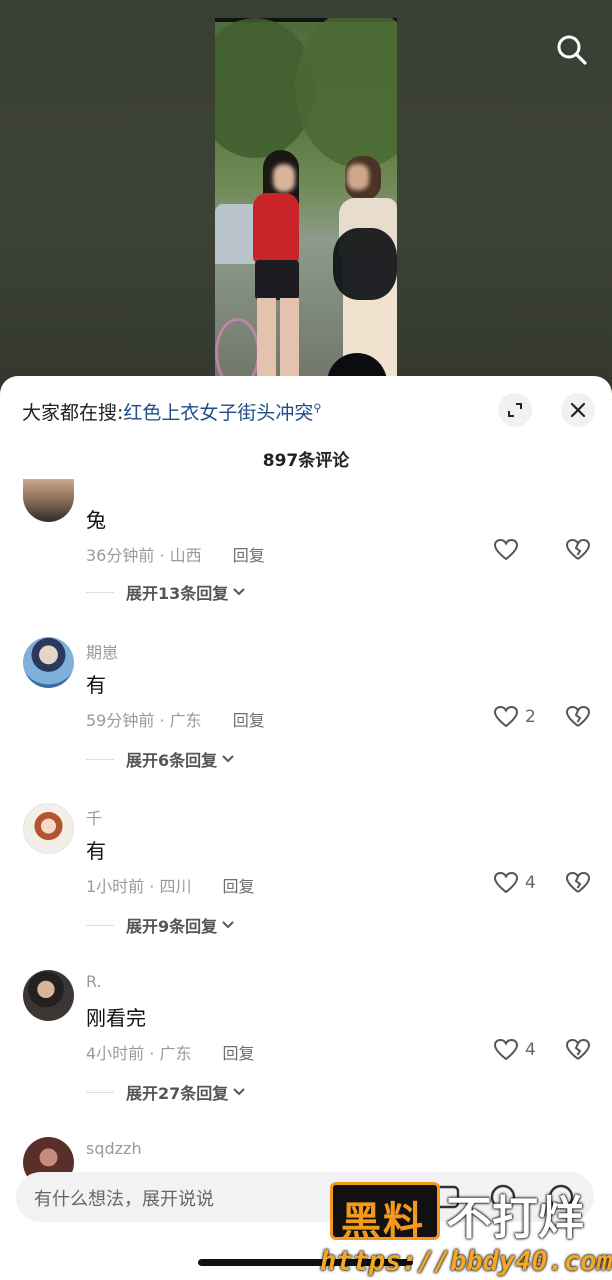  I want to click on expand-sheet-button, so click(515, 410).